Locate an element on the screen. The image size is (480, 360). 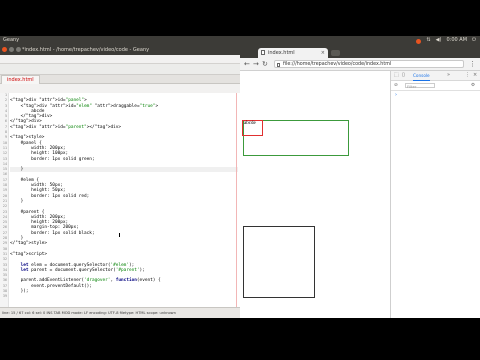
browser-tab: index.html × is located at coordinates (293, 53).